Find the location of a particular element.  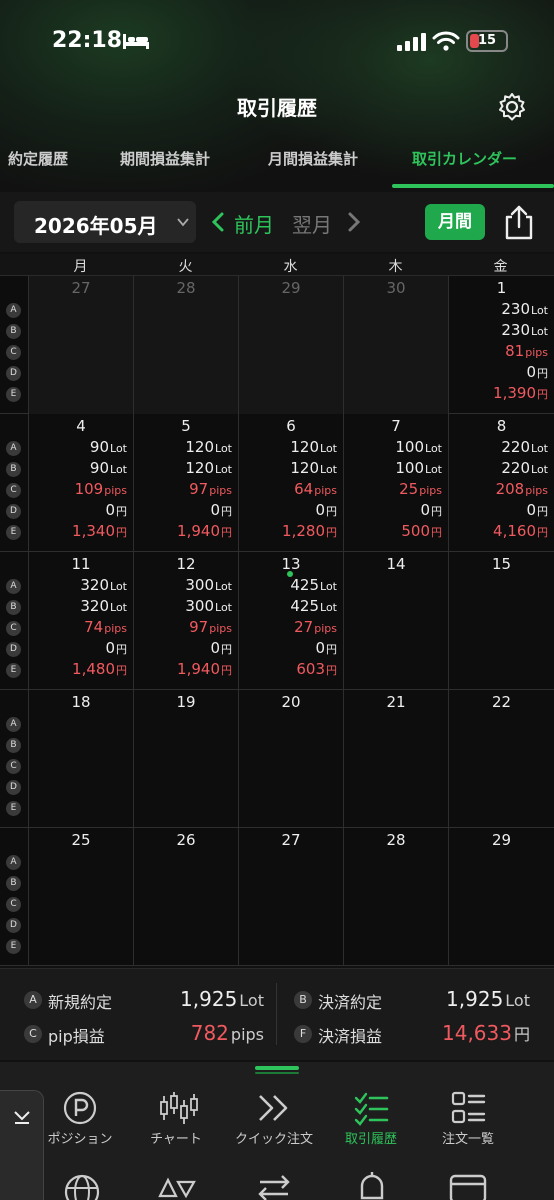

next-month-button: 翌月 is located at coordinates (327, 224).